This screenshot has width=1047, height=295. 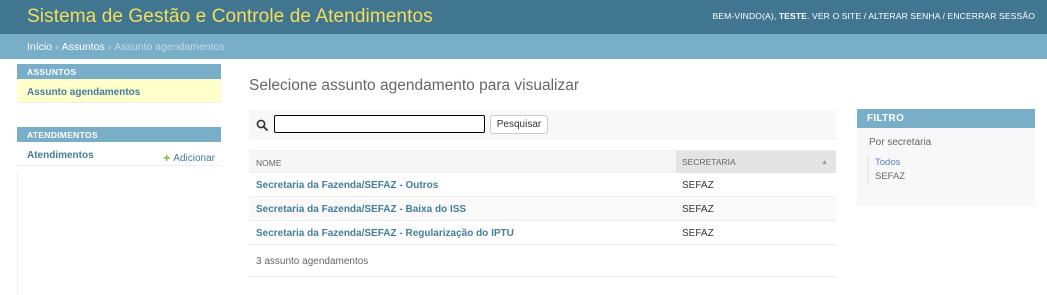 I want to click on breadcrumb-app: Assuntos, so click(x=83, y=47).